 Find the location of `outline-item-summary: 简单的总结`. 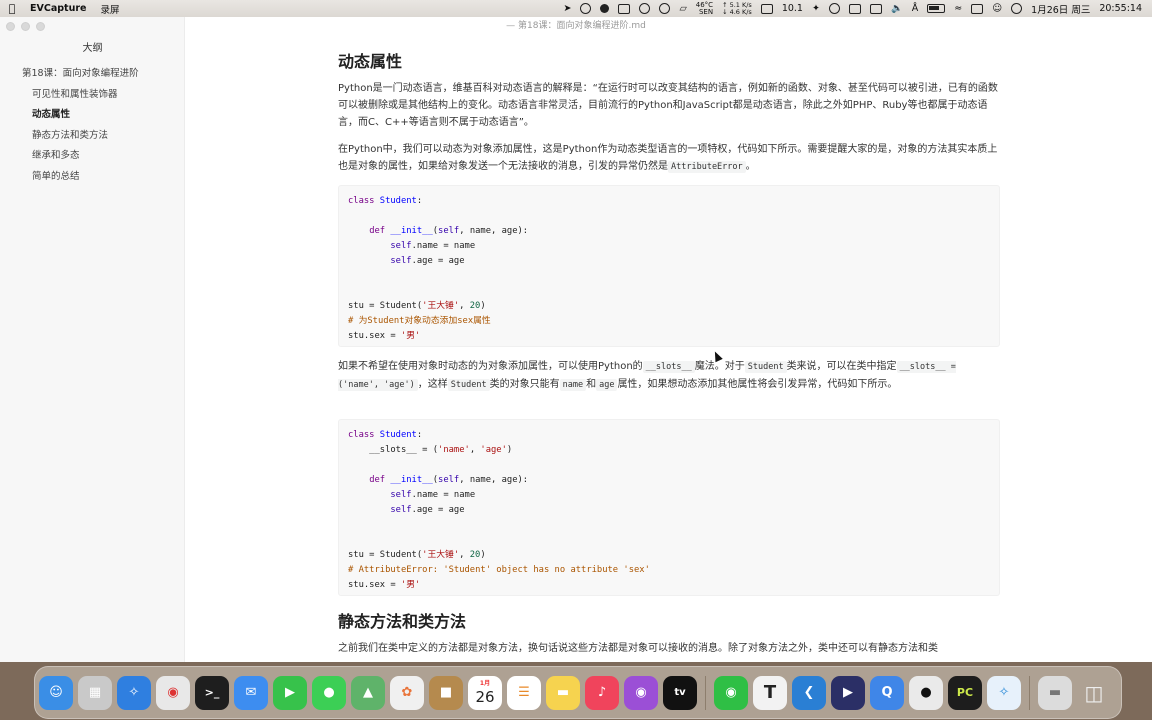

outline-item-summary: 简单的总结 is located at coordinates (92, 177).